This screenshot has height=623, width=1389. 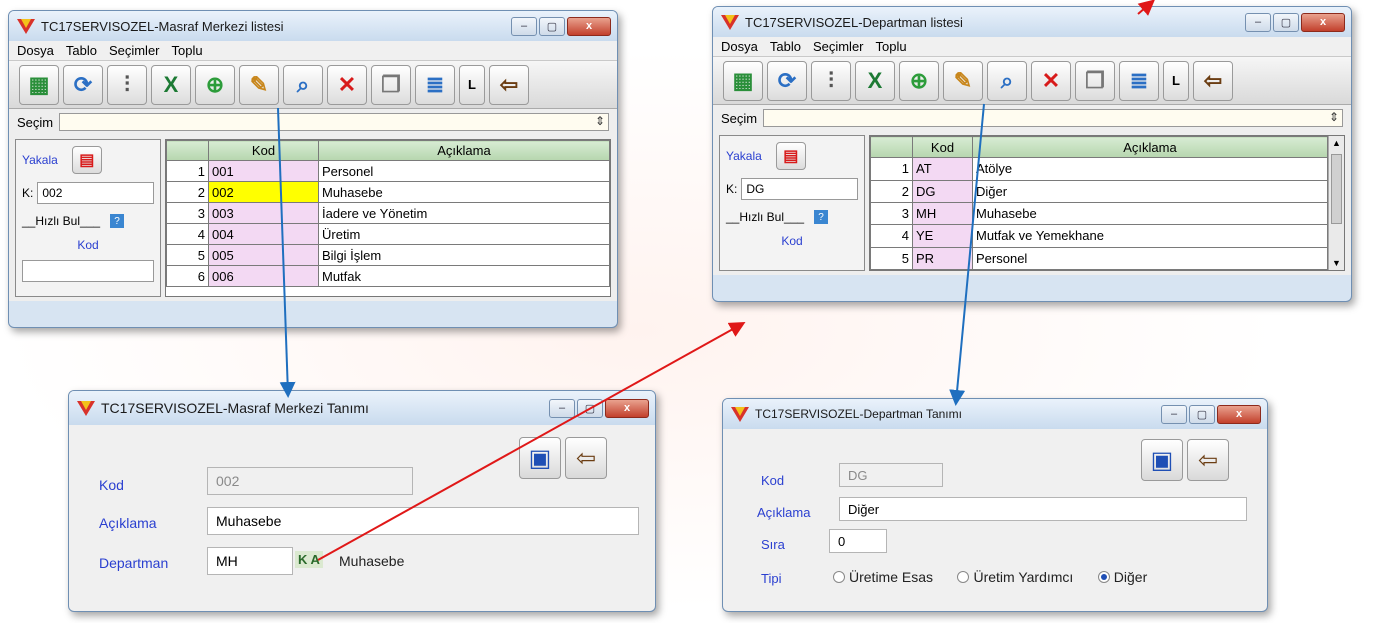 I want to click on window-title: TC17SERVISOZEL-Masraf Merkezi Tanımı, so click(x=235, y=408).